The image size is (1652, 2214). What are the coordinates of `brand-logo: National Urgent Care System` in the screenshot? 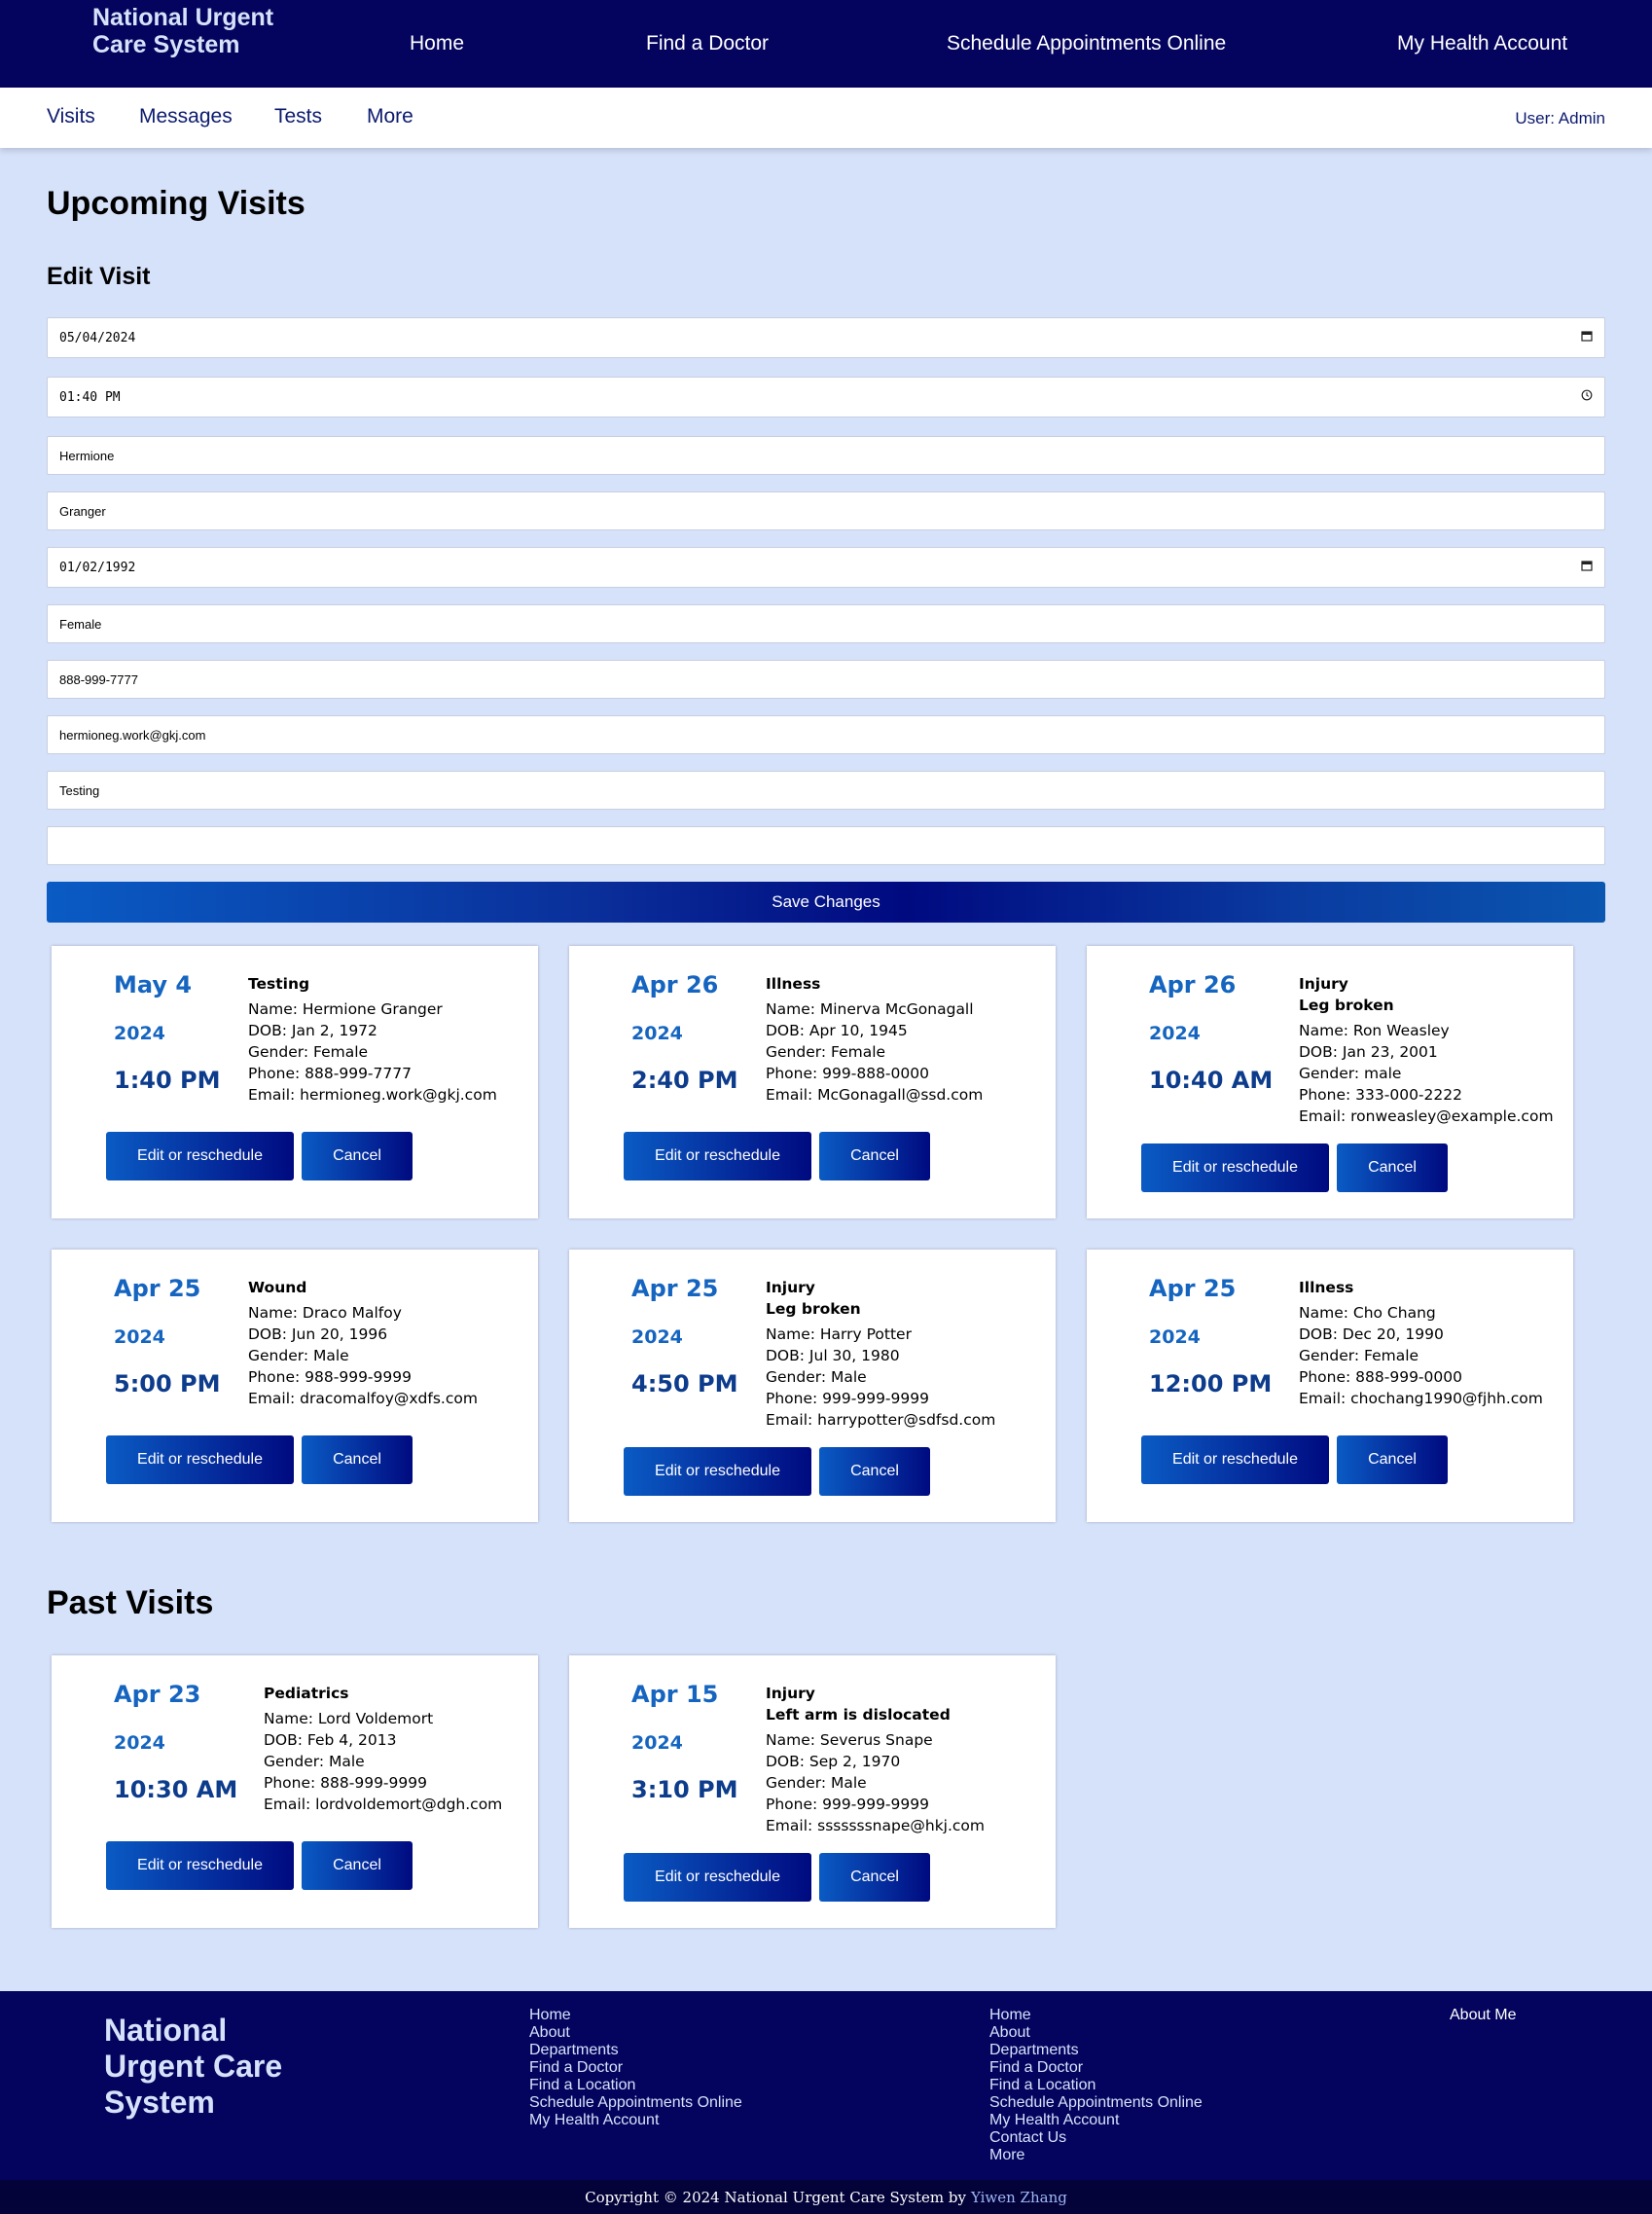 It's located at (189, 31).